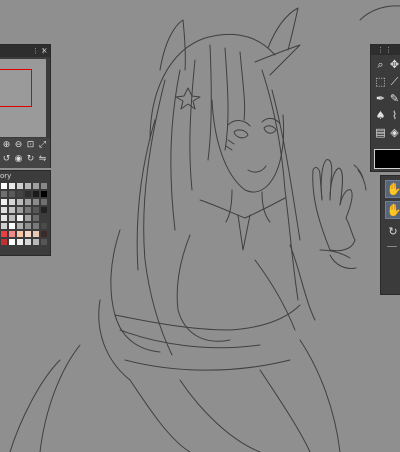 The width and height of the screenshot is (400, 452). I want to click on tool-panel-titlebar: ⋮⋮, so click(385, 50).